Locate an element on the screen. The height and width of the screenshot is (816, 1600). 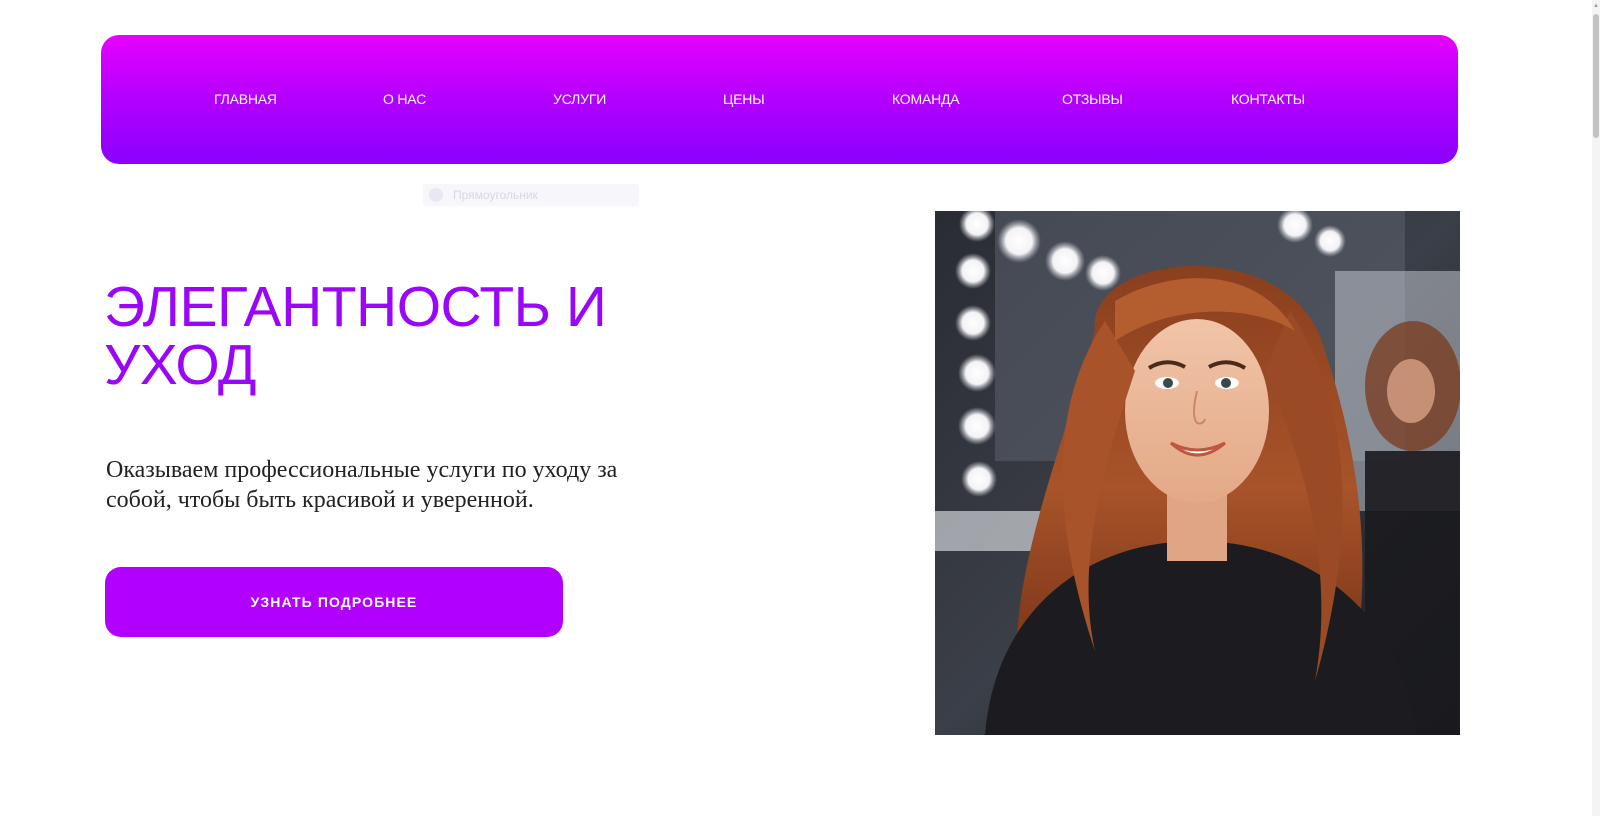
layer-icon is located at coordinates (436, 195).